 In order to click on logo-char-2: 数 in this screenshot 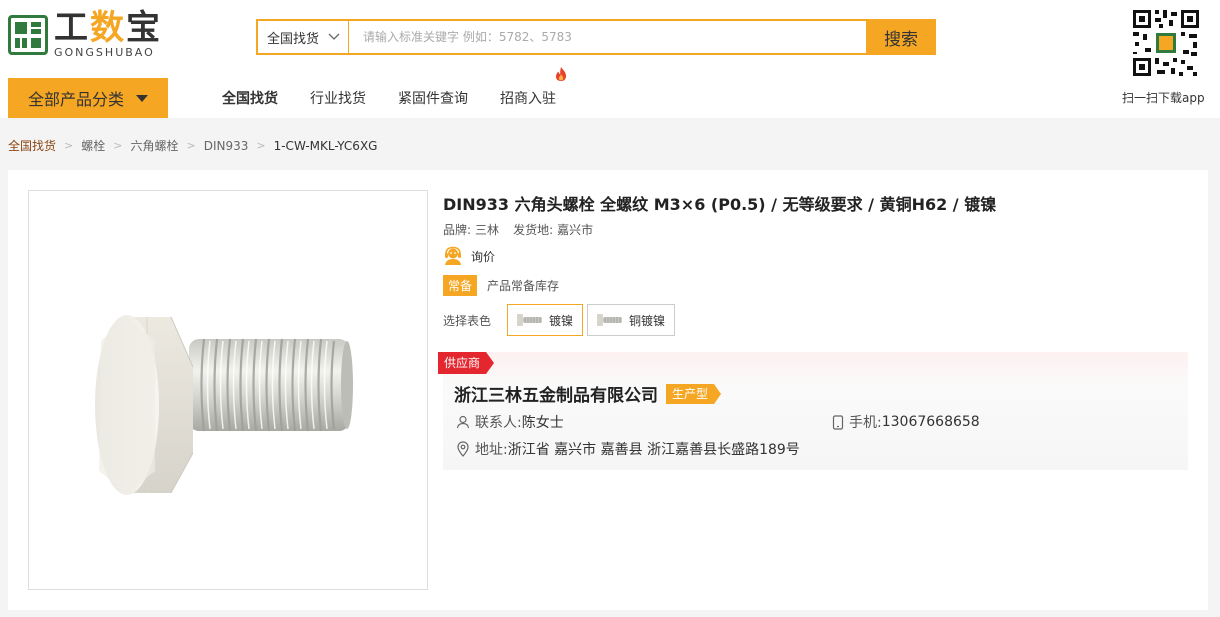, I will do `click(108, 28)`.